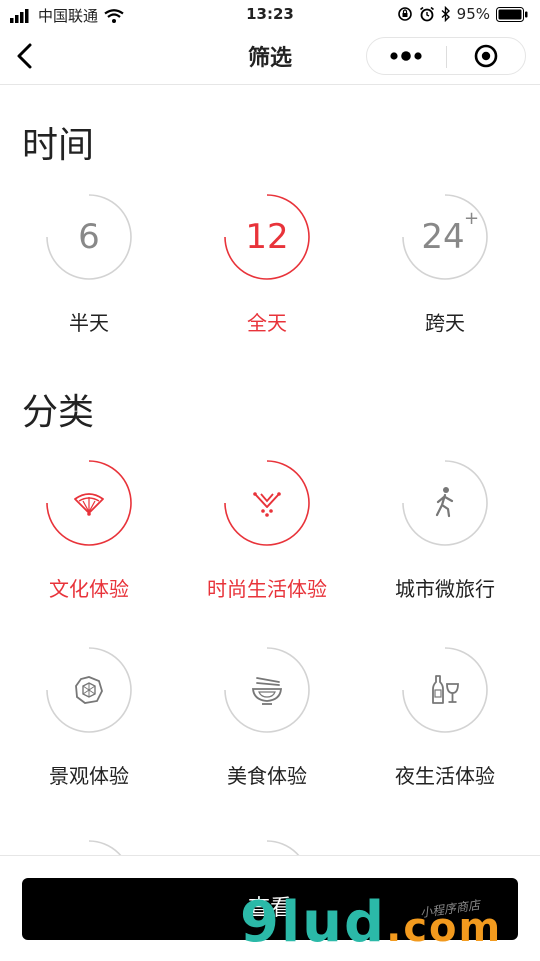 Image resolution: width=540 pixels, height=961 pixels. What do you see at coordinates (89, 589) in the screenshot?
I see `category-label: 文化体验` at bounding box center [89, 589].